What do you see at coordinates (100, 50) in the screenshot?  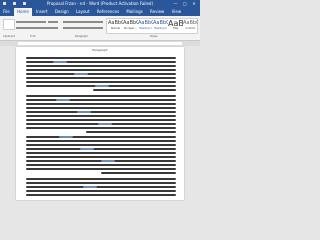 I see `paragraph-label: Paragraph` at bounding box center [100, 50].